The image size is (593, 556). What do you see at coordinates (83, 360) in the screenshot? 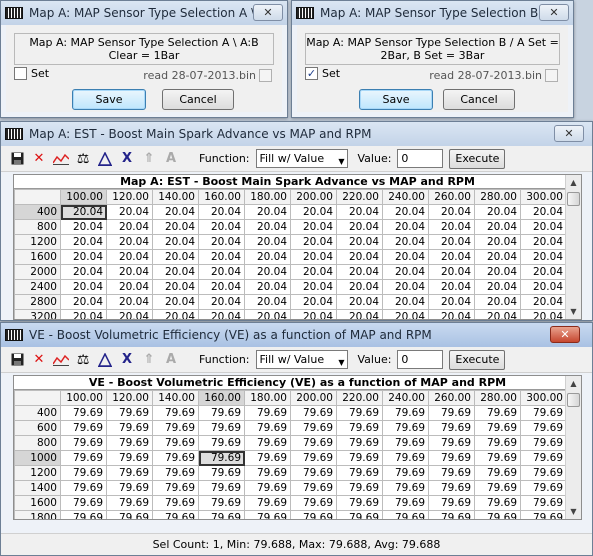
I see `scales-icon: ⚖` at bounding box center [83, 360].